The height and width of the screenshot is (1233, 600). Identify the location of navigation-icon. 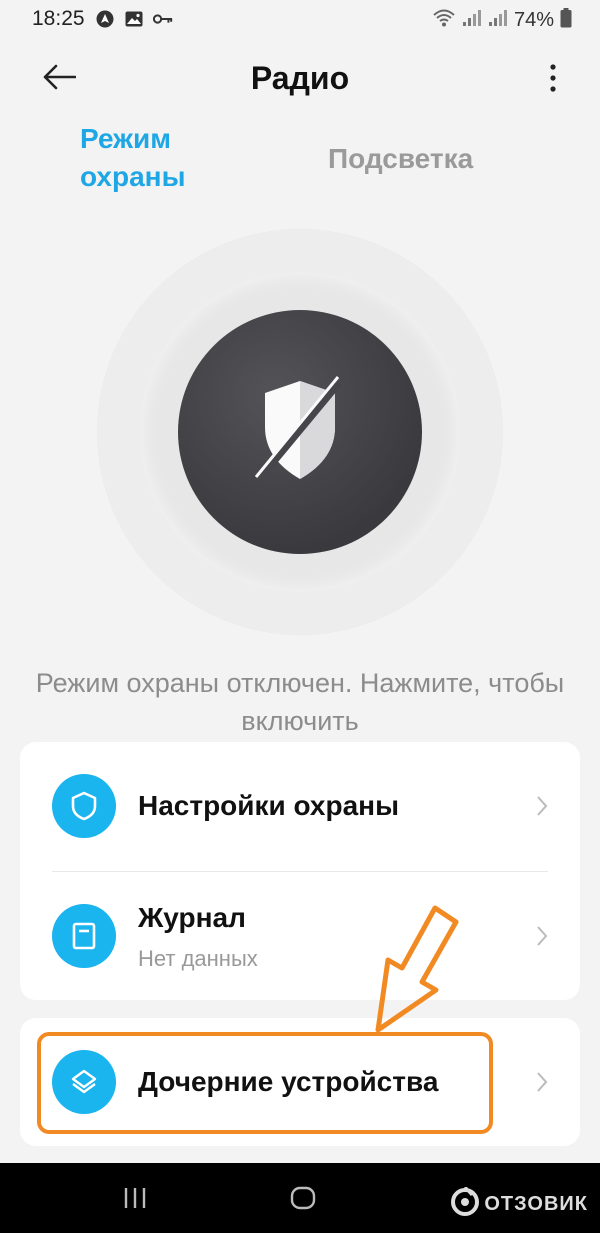
(105, 19).